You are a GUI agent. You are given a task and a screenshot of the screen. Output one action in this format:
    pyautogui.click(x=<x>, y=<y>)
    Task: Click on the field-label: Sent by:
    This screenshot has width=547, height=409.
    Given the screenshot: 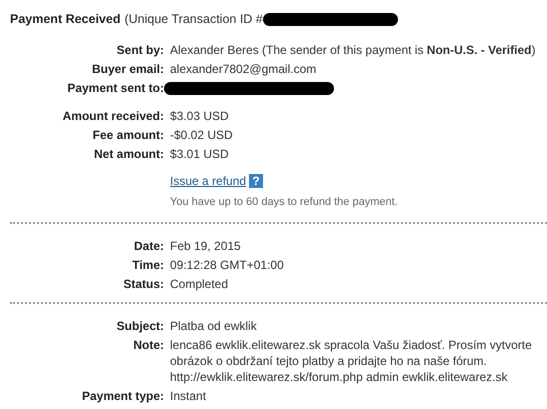 What is the action you would take?
    pyautogui.click(x=140, y=50)
    